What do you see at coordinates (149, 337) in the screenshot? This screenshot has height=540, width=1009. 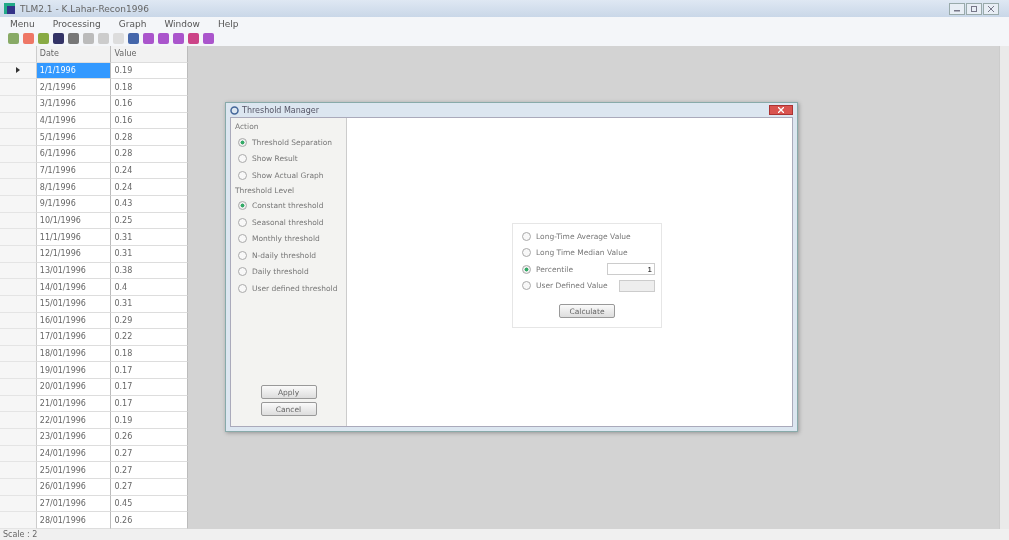 I see `table-cell: 0.22` at bounding box center [149, 337].